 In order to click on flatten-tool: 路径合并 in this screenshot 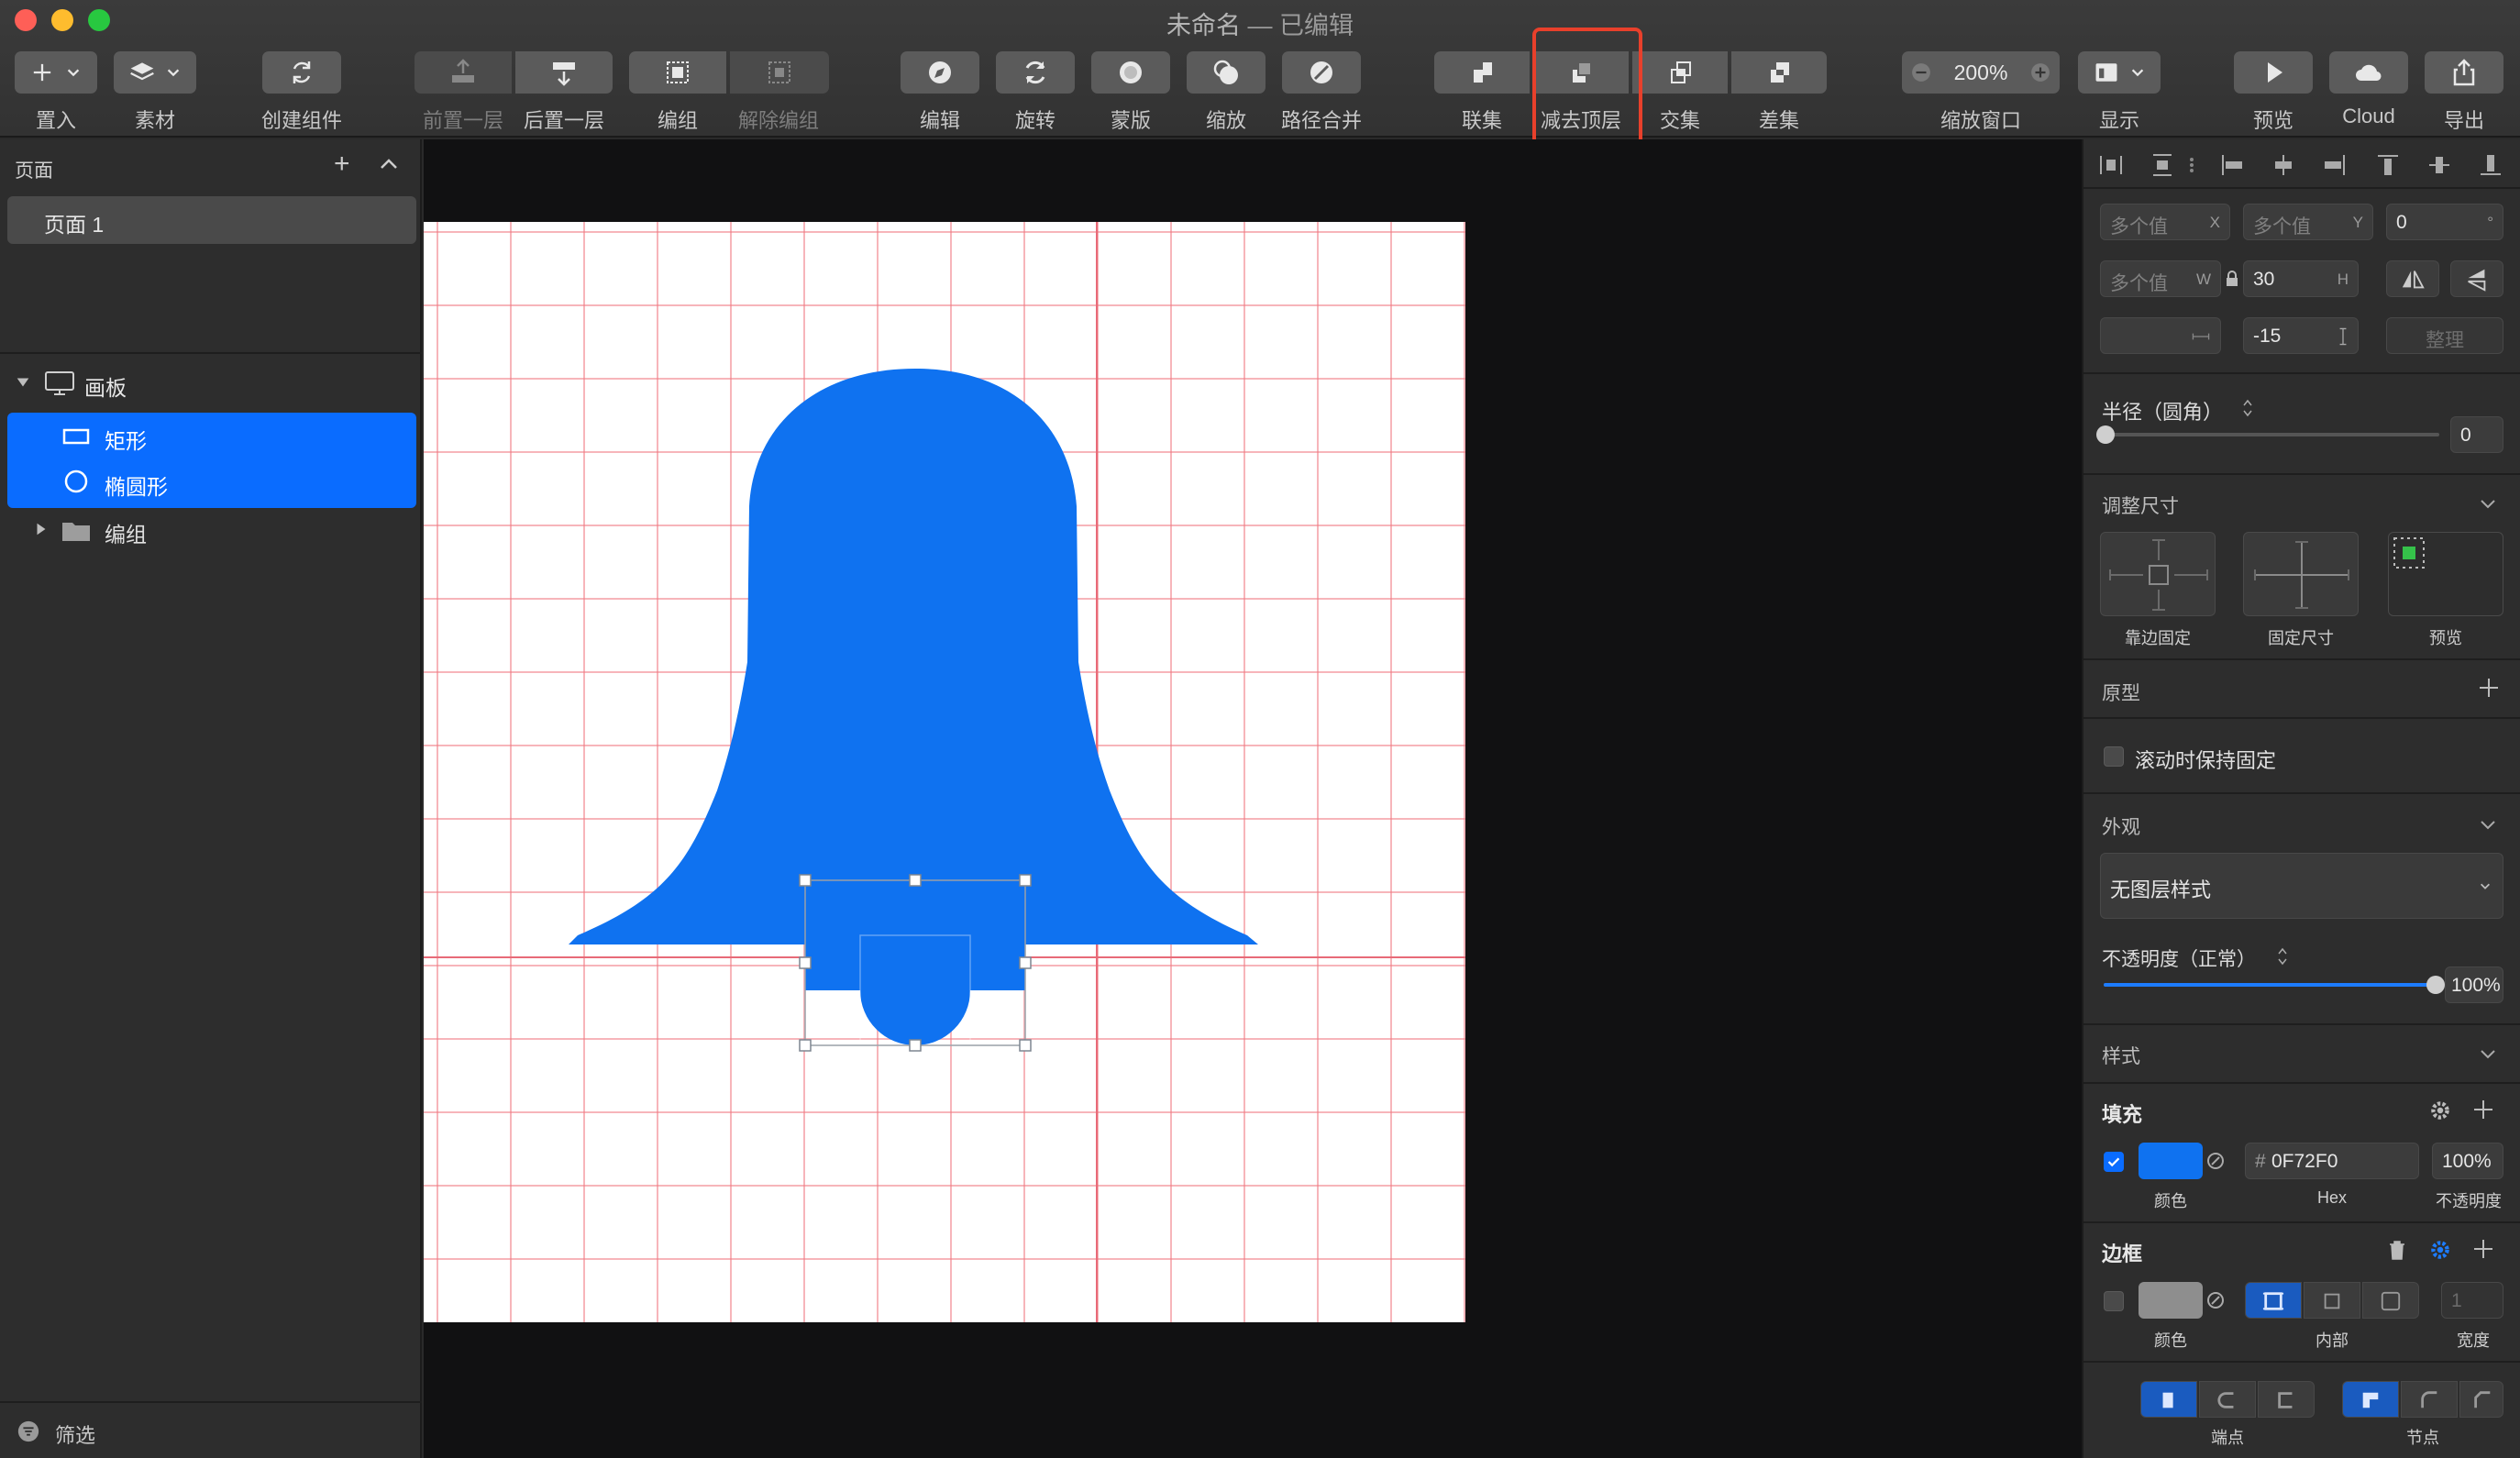, I will do `click(1321, 93)`.